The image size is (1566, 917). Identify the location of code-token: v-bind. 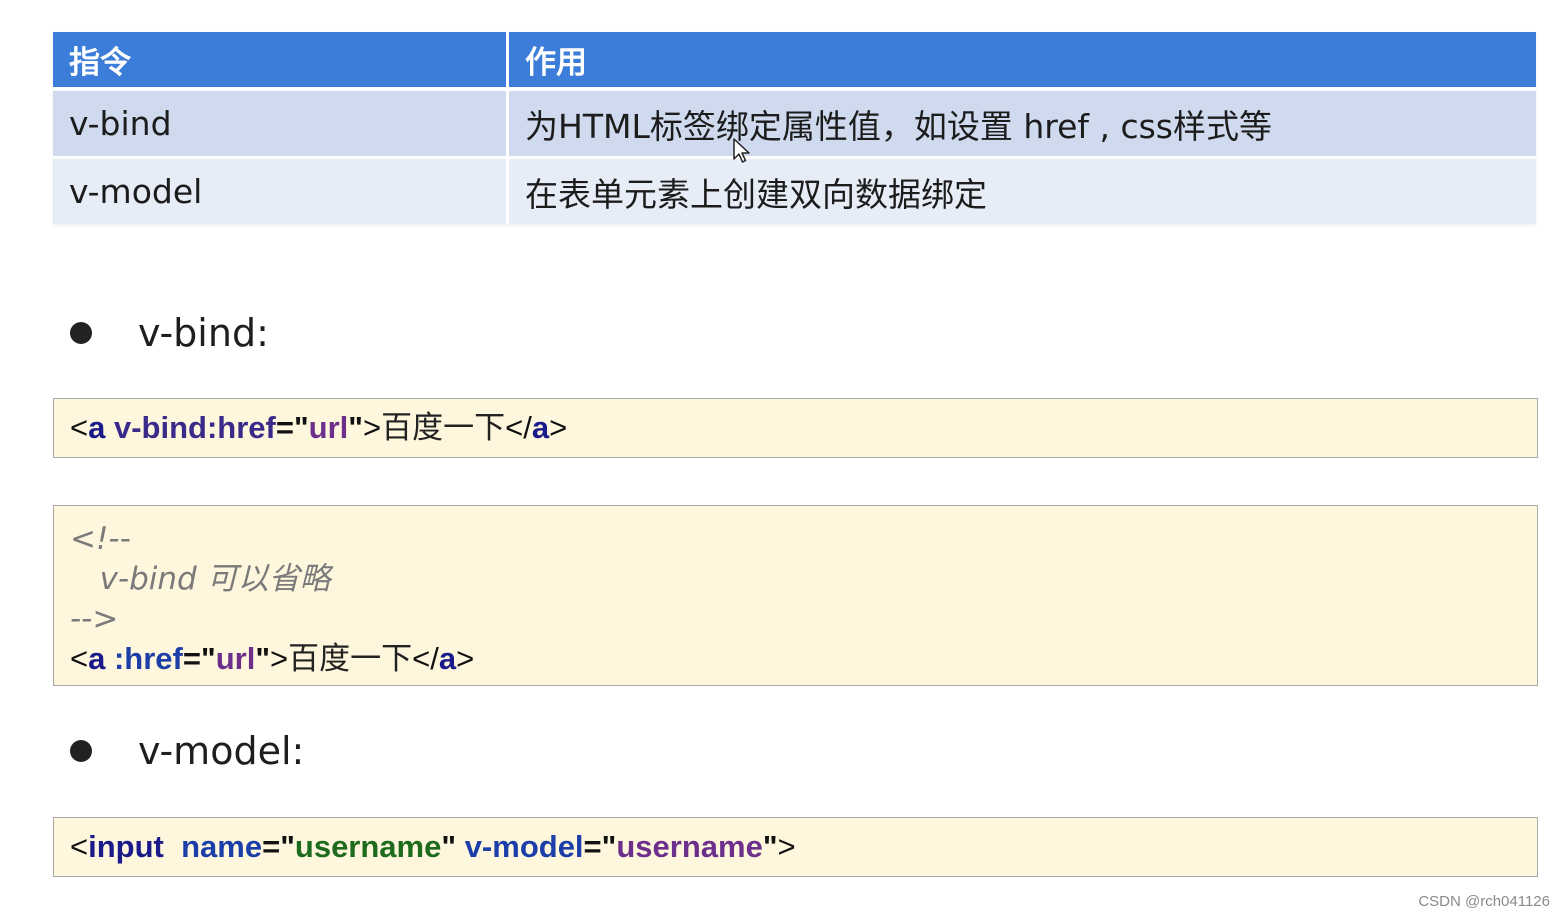
(148, 579).